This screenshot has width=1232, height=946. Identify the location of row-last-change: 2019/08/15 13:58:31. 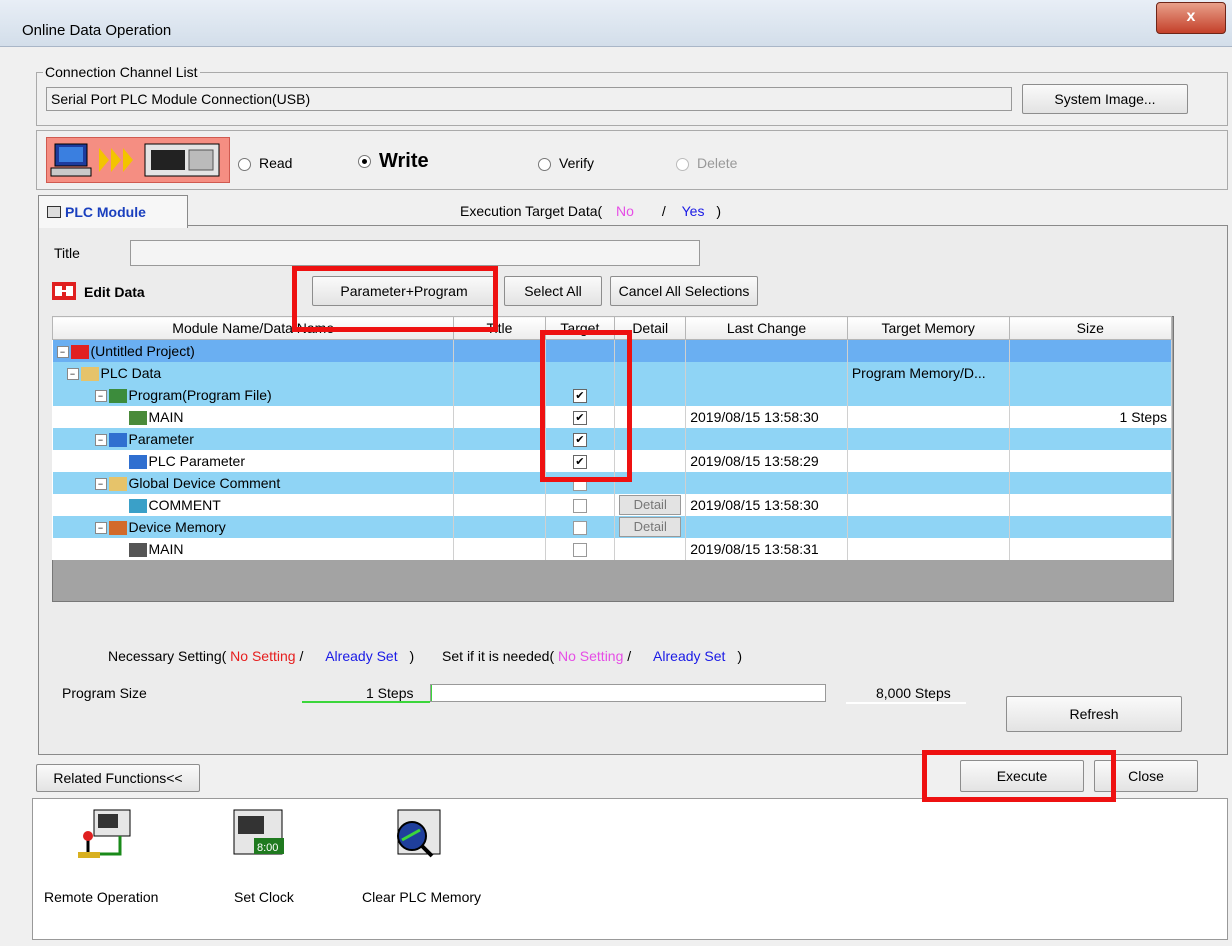
(766, 549).